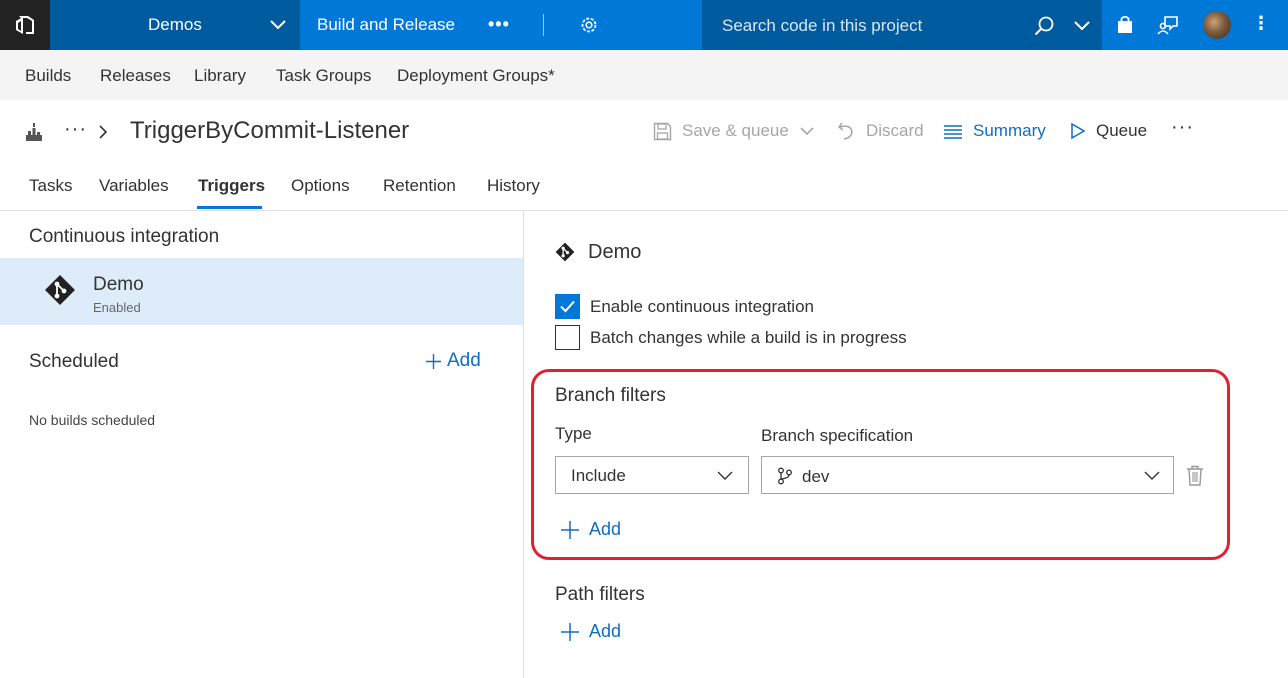  I want to click on project-name: Demos, so click(175, 24).